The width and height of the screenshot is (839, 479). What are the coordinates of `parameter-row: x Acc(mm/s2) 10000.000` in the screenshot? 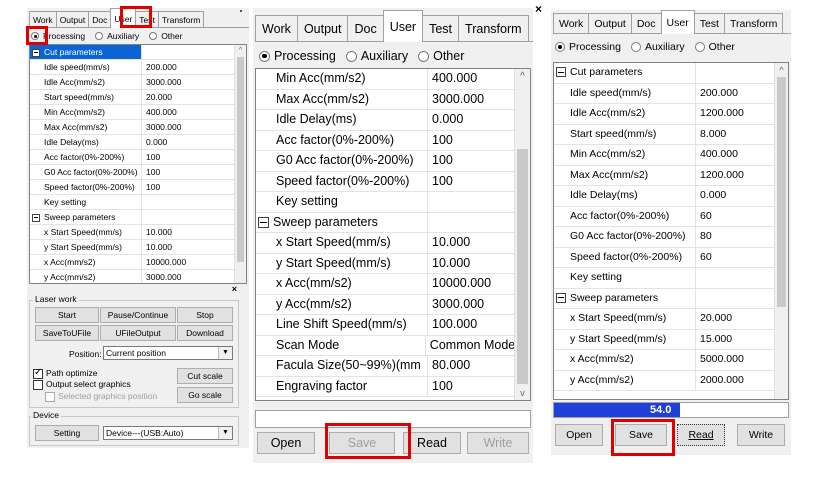 It's located at (385, 284).